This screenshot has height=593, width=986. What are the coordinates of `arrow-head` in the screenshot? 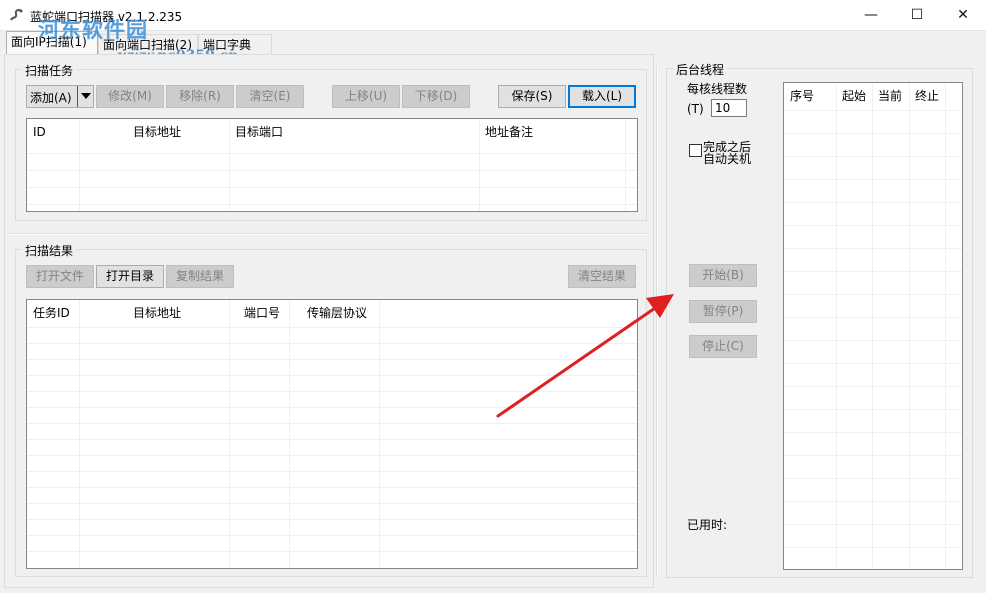 It's located at (660, 306).